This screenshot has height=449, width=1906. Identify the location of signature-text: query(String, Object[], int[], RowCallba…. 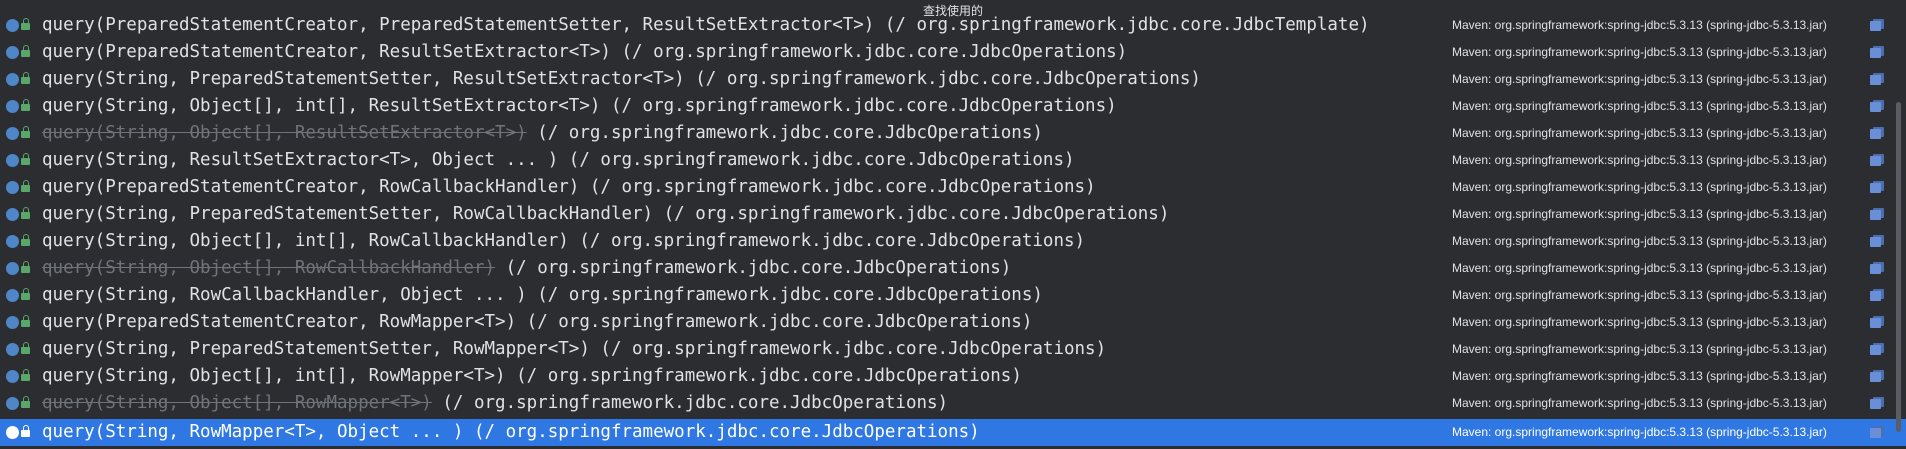
(305, 241).